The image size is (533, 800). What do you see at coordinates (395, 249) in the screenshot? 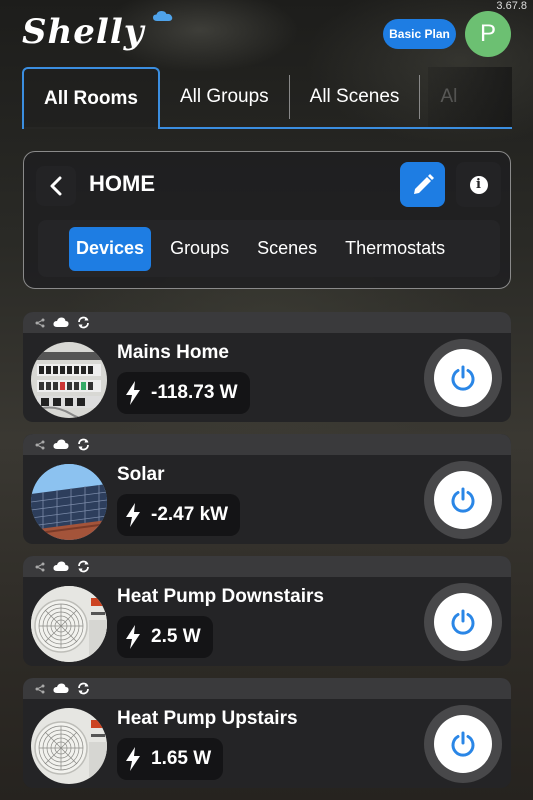
I see `subtab-thermostats: Thermostats` at bounding box center [395, 249].